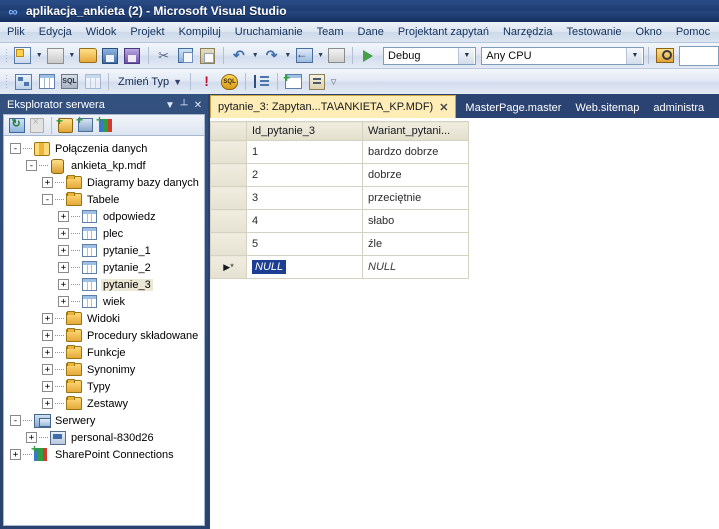  Describe the element at coordinates (228, 267) in the screenshot. I see `grid-new-row-marker: ▶*` at that location.